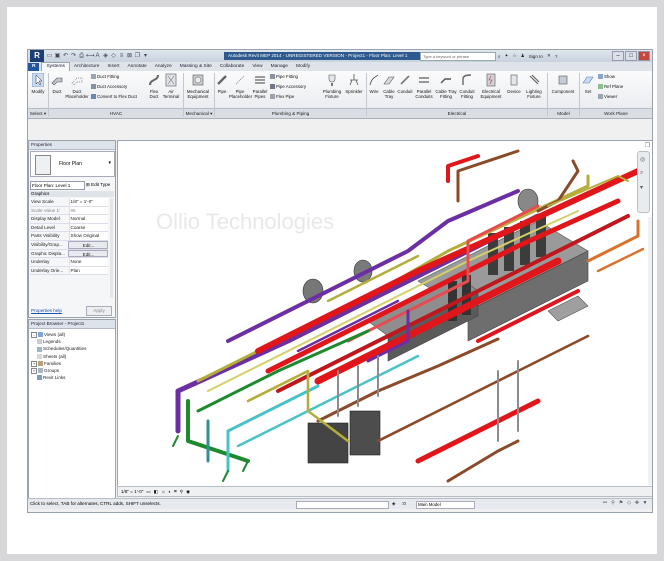 This screenshot has width=664, height=561. What do you see at coordinates (156, 491) in the screenshot?
I see `visual-style-icon: ◧` at bounding box center [156, 491].